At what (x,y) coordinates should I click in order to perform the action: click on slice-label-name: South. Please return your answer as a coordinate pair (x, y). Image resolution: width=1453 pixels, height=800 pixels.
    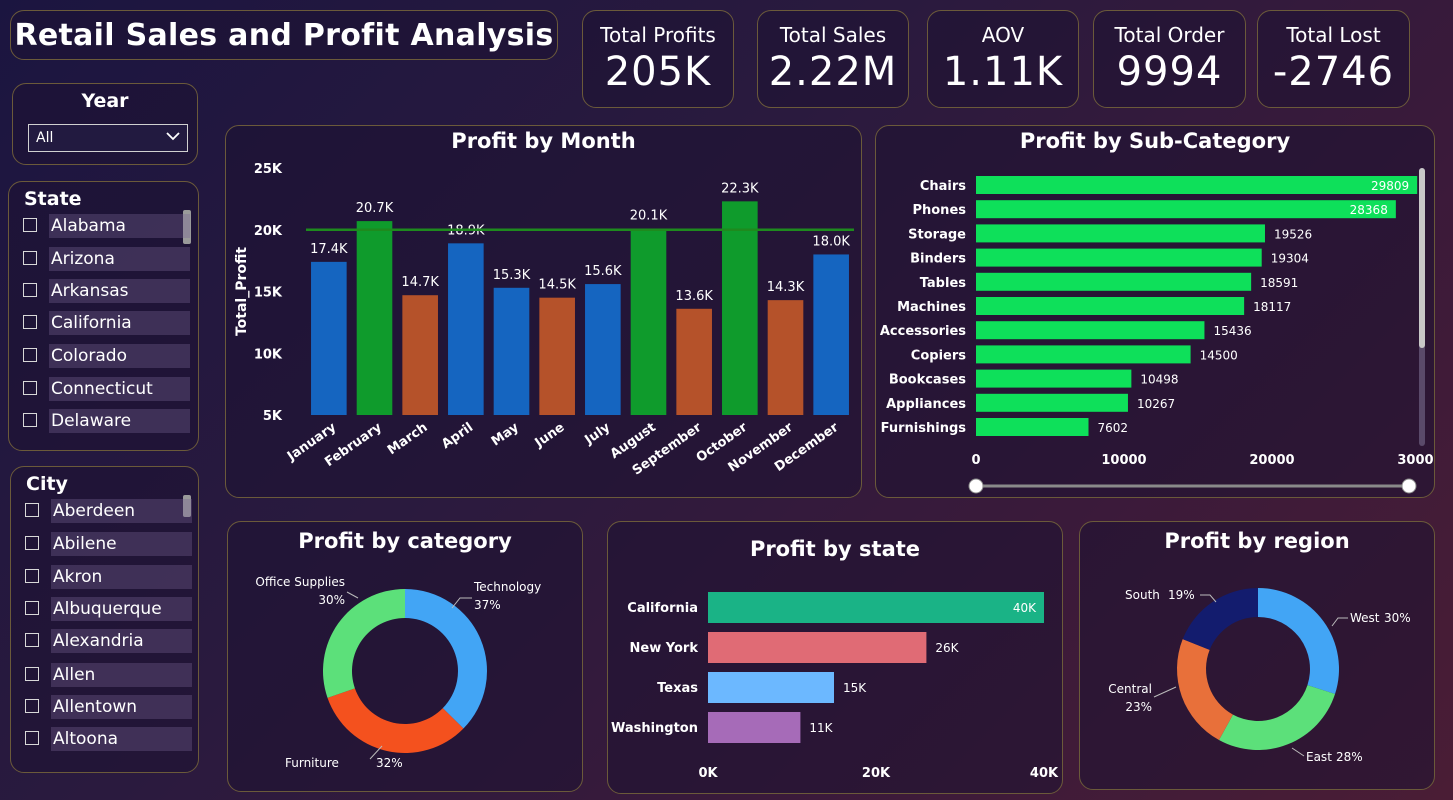
    Looking at the image, I should click on (1142, 595).